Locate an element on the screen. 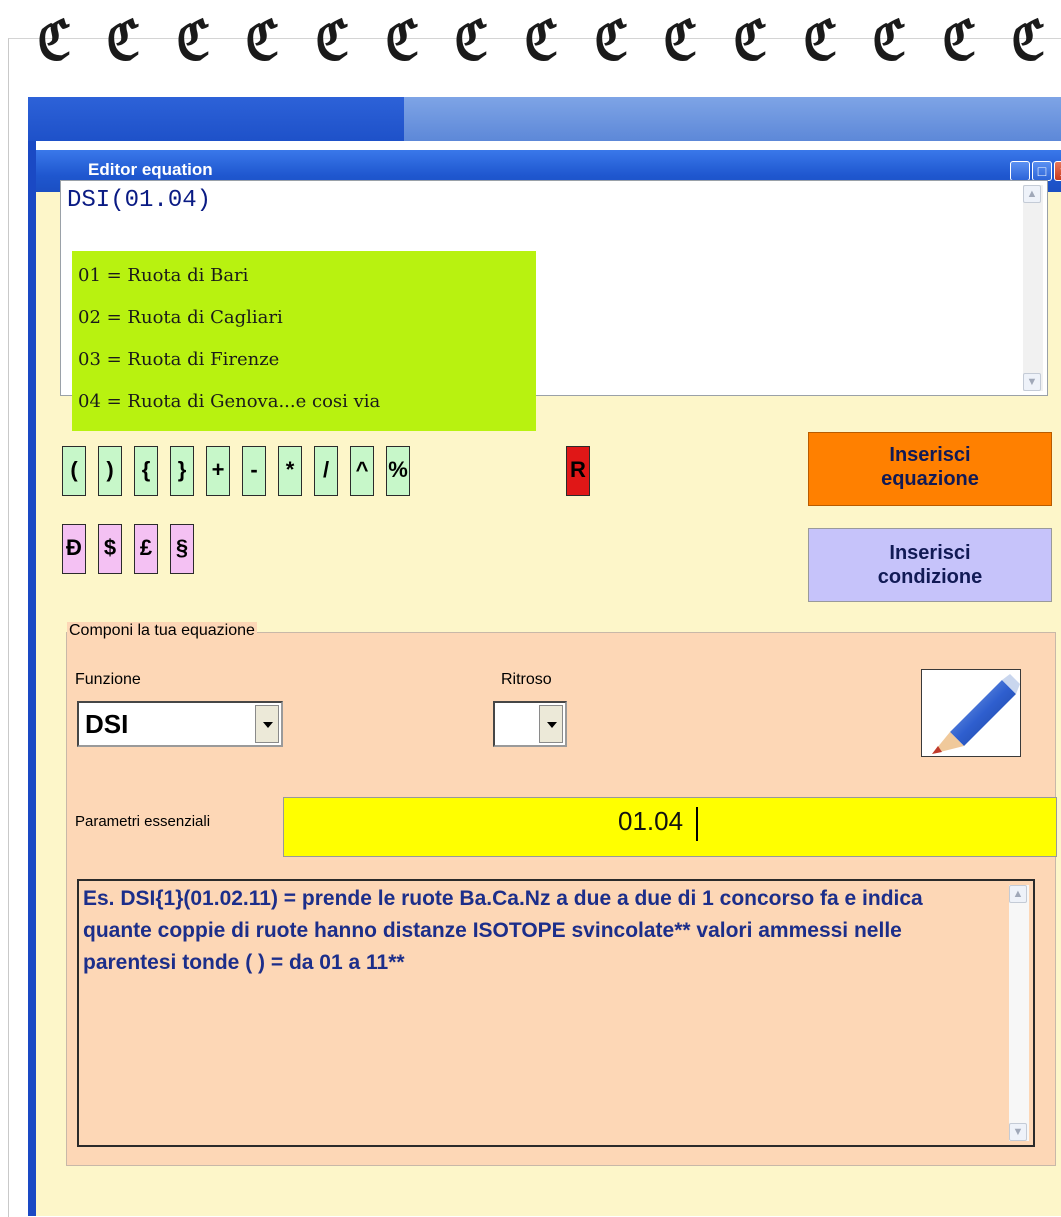 The image size is (1061, 1217). function-select: DSI is located at coordinates (180, 724).